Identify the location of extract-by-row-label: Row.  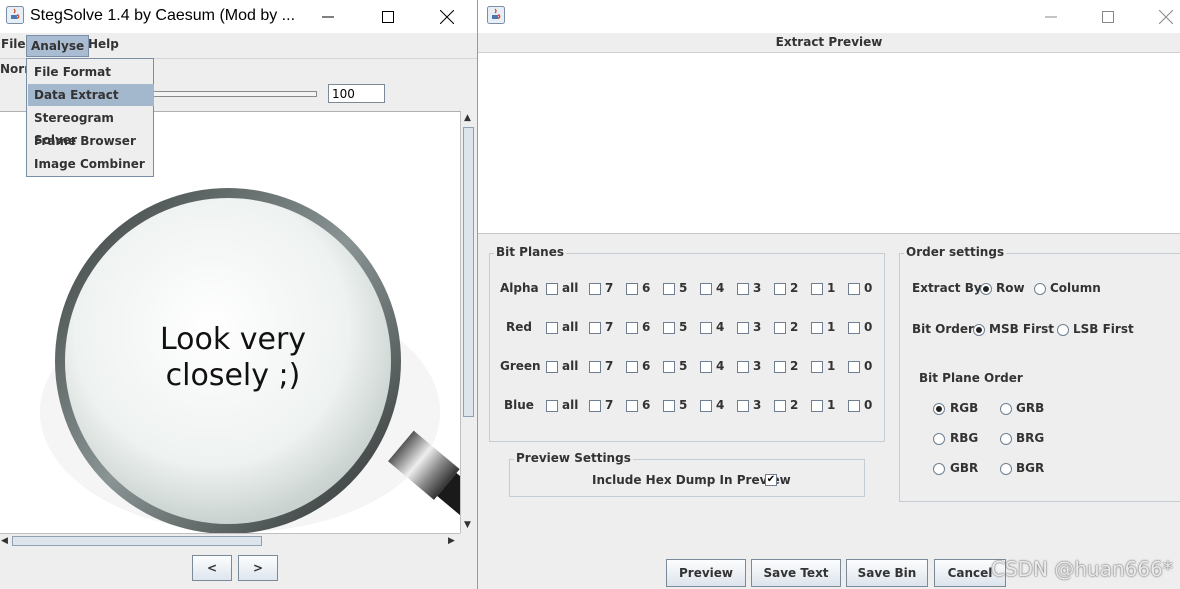
(1010, 288).